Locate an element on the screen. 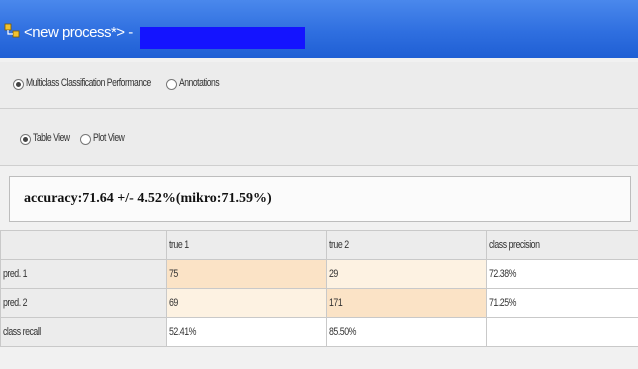 This screenshot has width=638, height=369. radio-label-multiclass-performance: Multiclass Classification Performance is located at coordinates (88, 83).